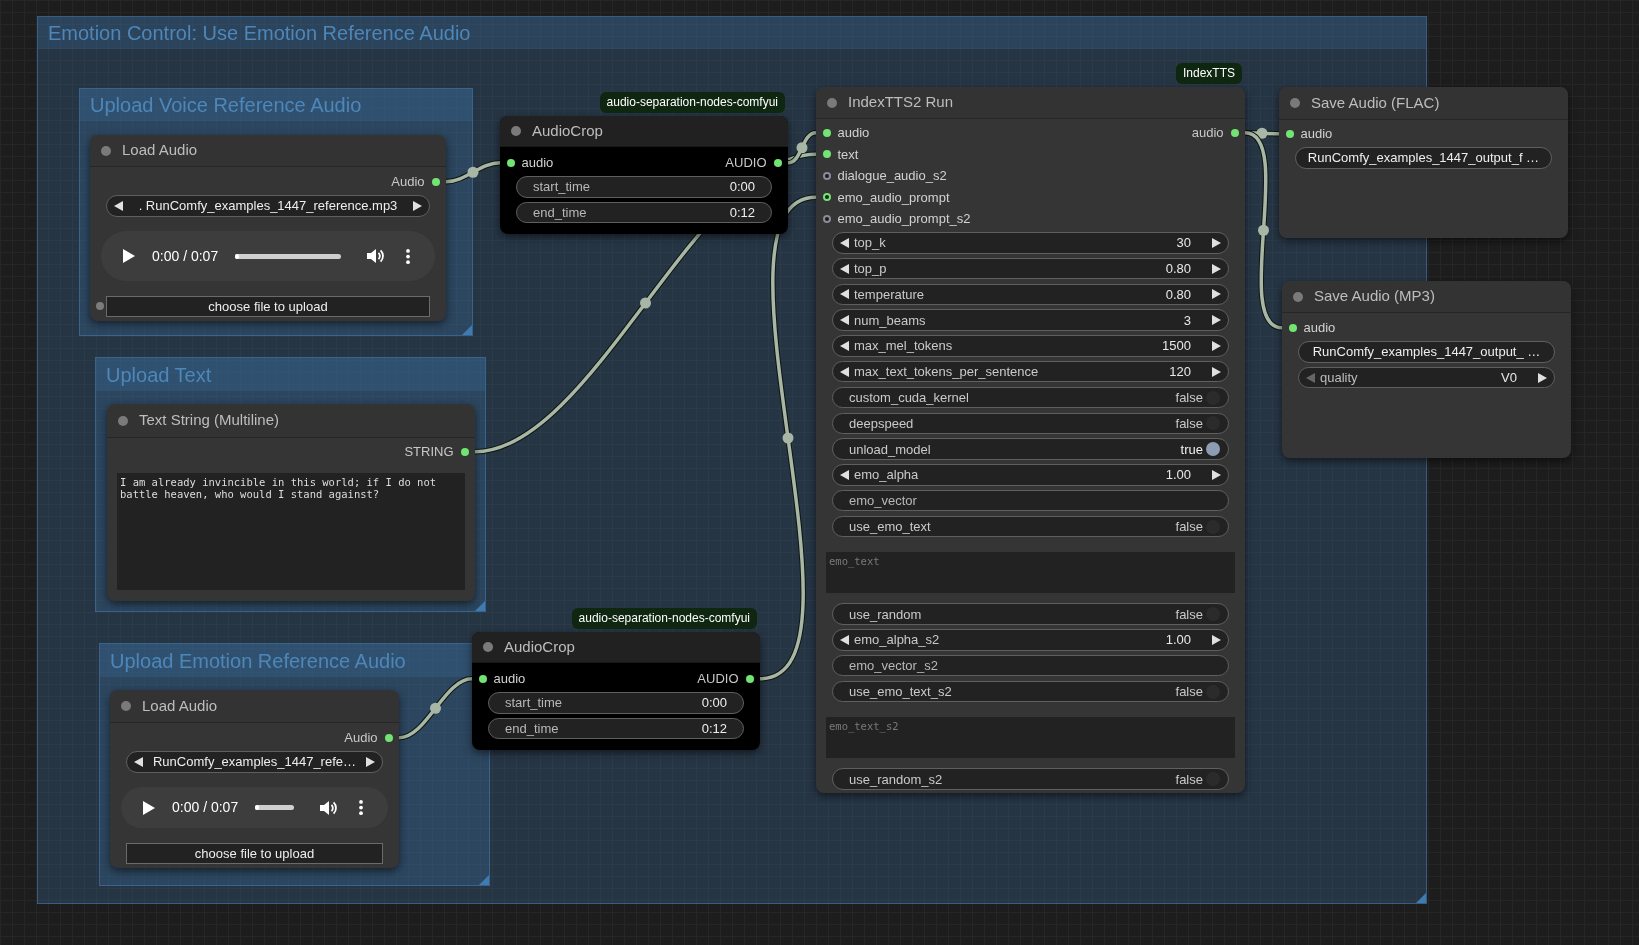 The width and height of the screenshot is (1639, 945). I want to click on number-stepper: max_mel_tokens 1500, so click(1030, 346).